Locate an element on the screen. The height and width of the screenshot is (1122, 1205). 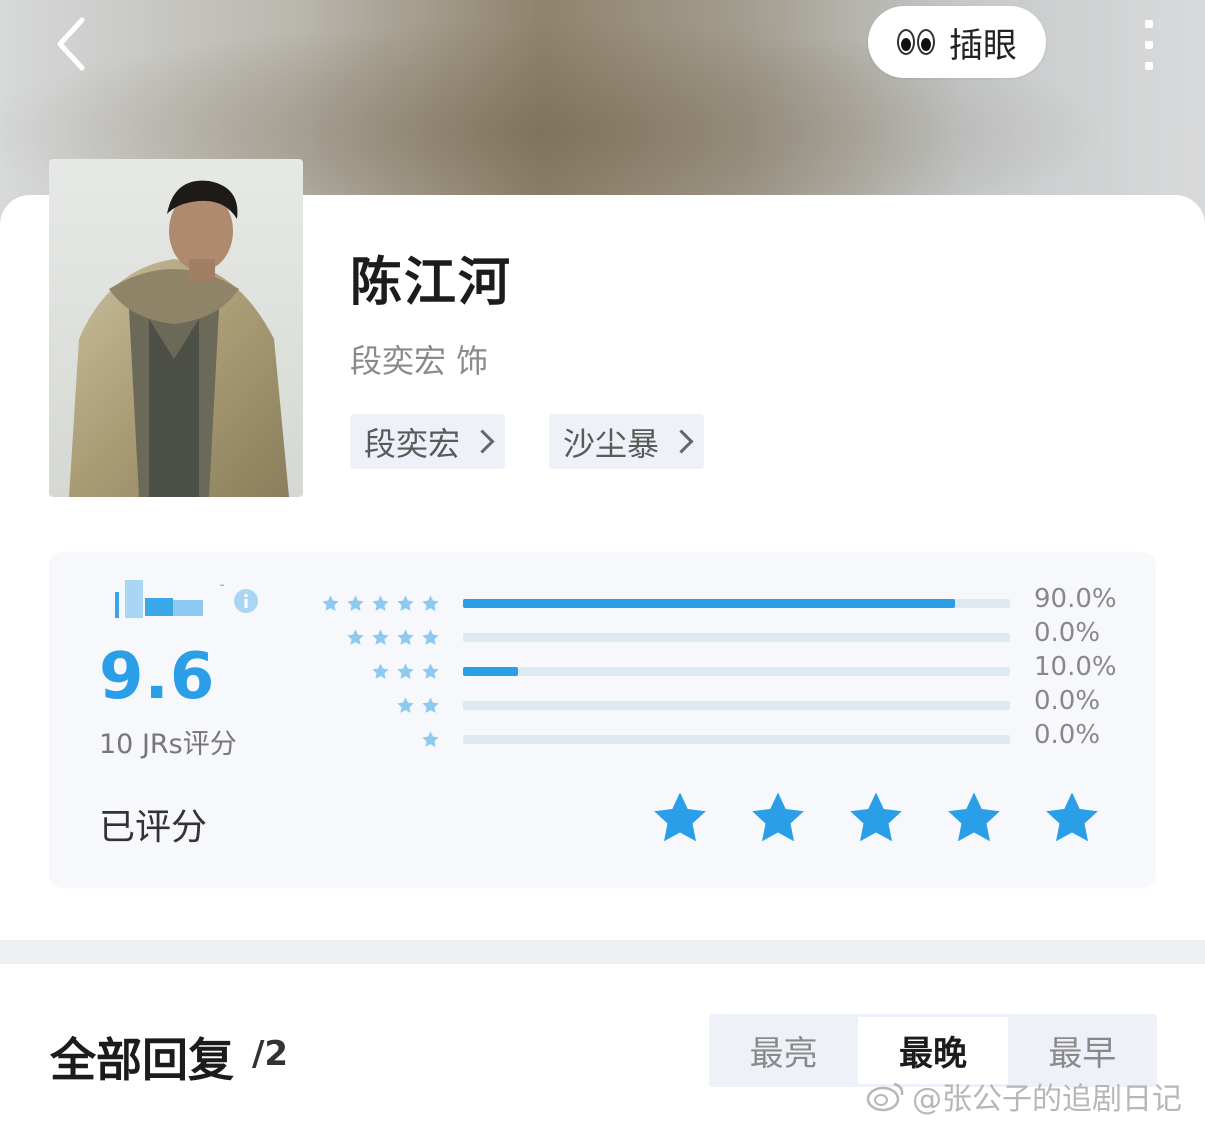
tag-series: 沙尘暴 is located at coordinates (627, 441).